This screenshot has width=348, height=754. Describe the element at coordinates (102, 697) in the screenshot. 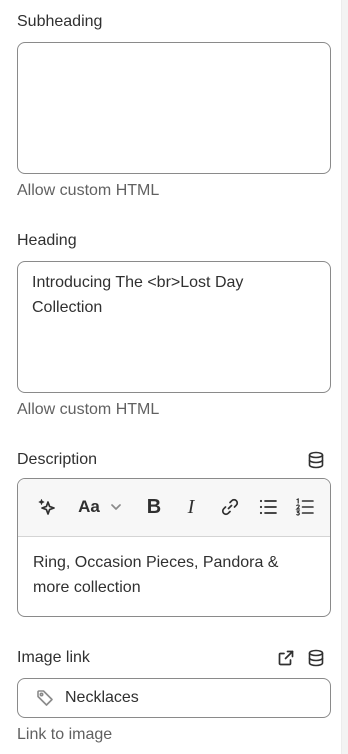

I see `image-link-value: Necklaces` at that location.